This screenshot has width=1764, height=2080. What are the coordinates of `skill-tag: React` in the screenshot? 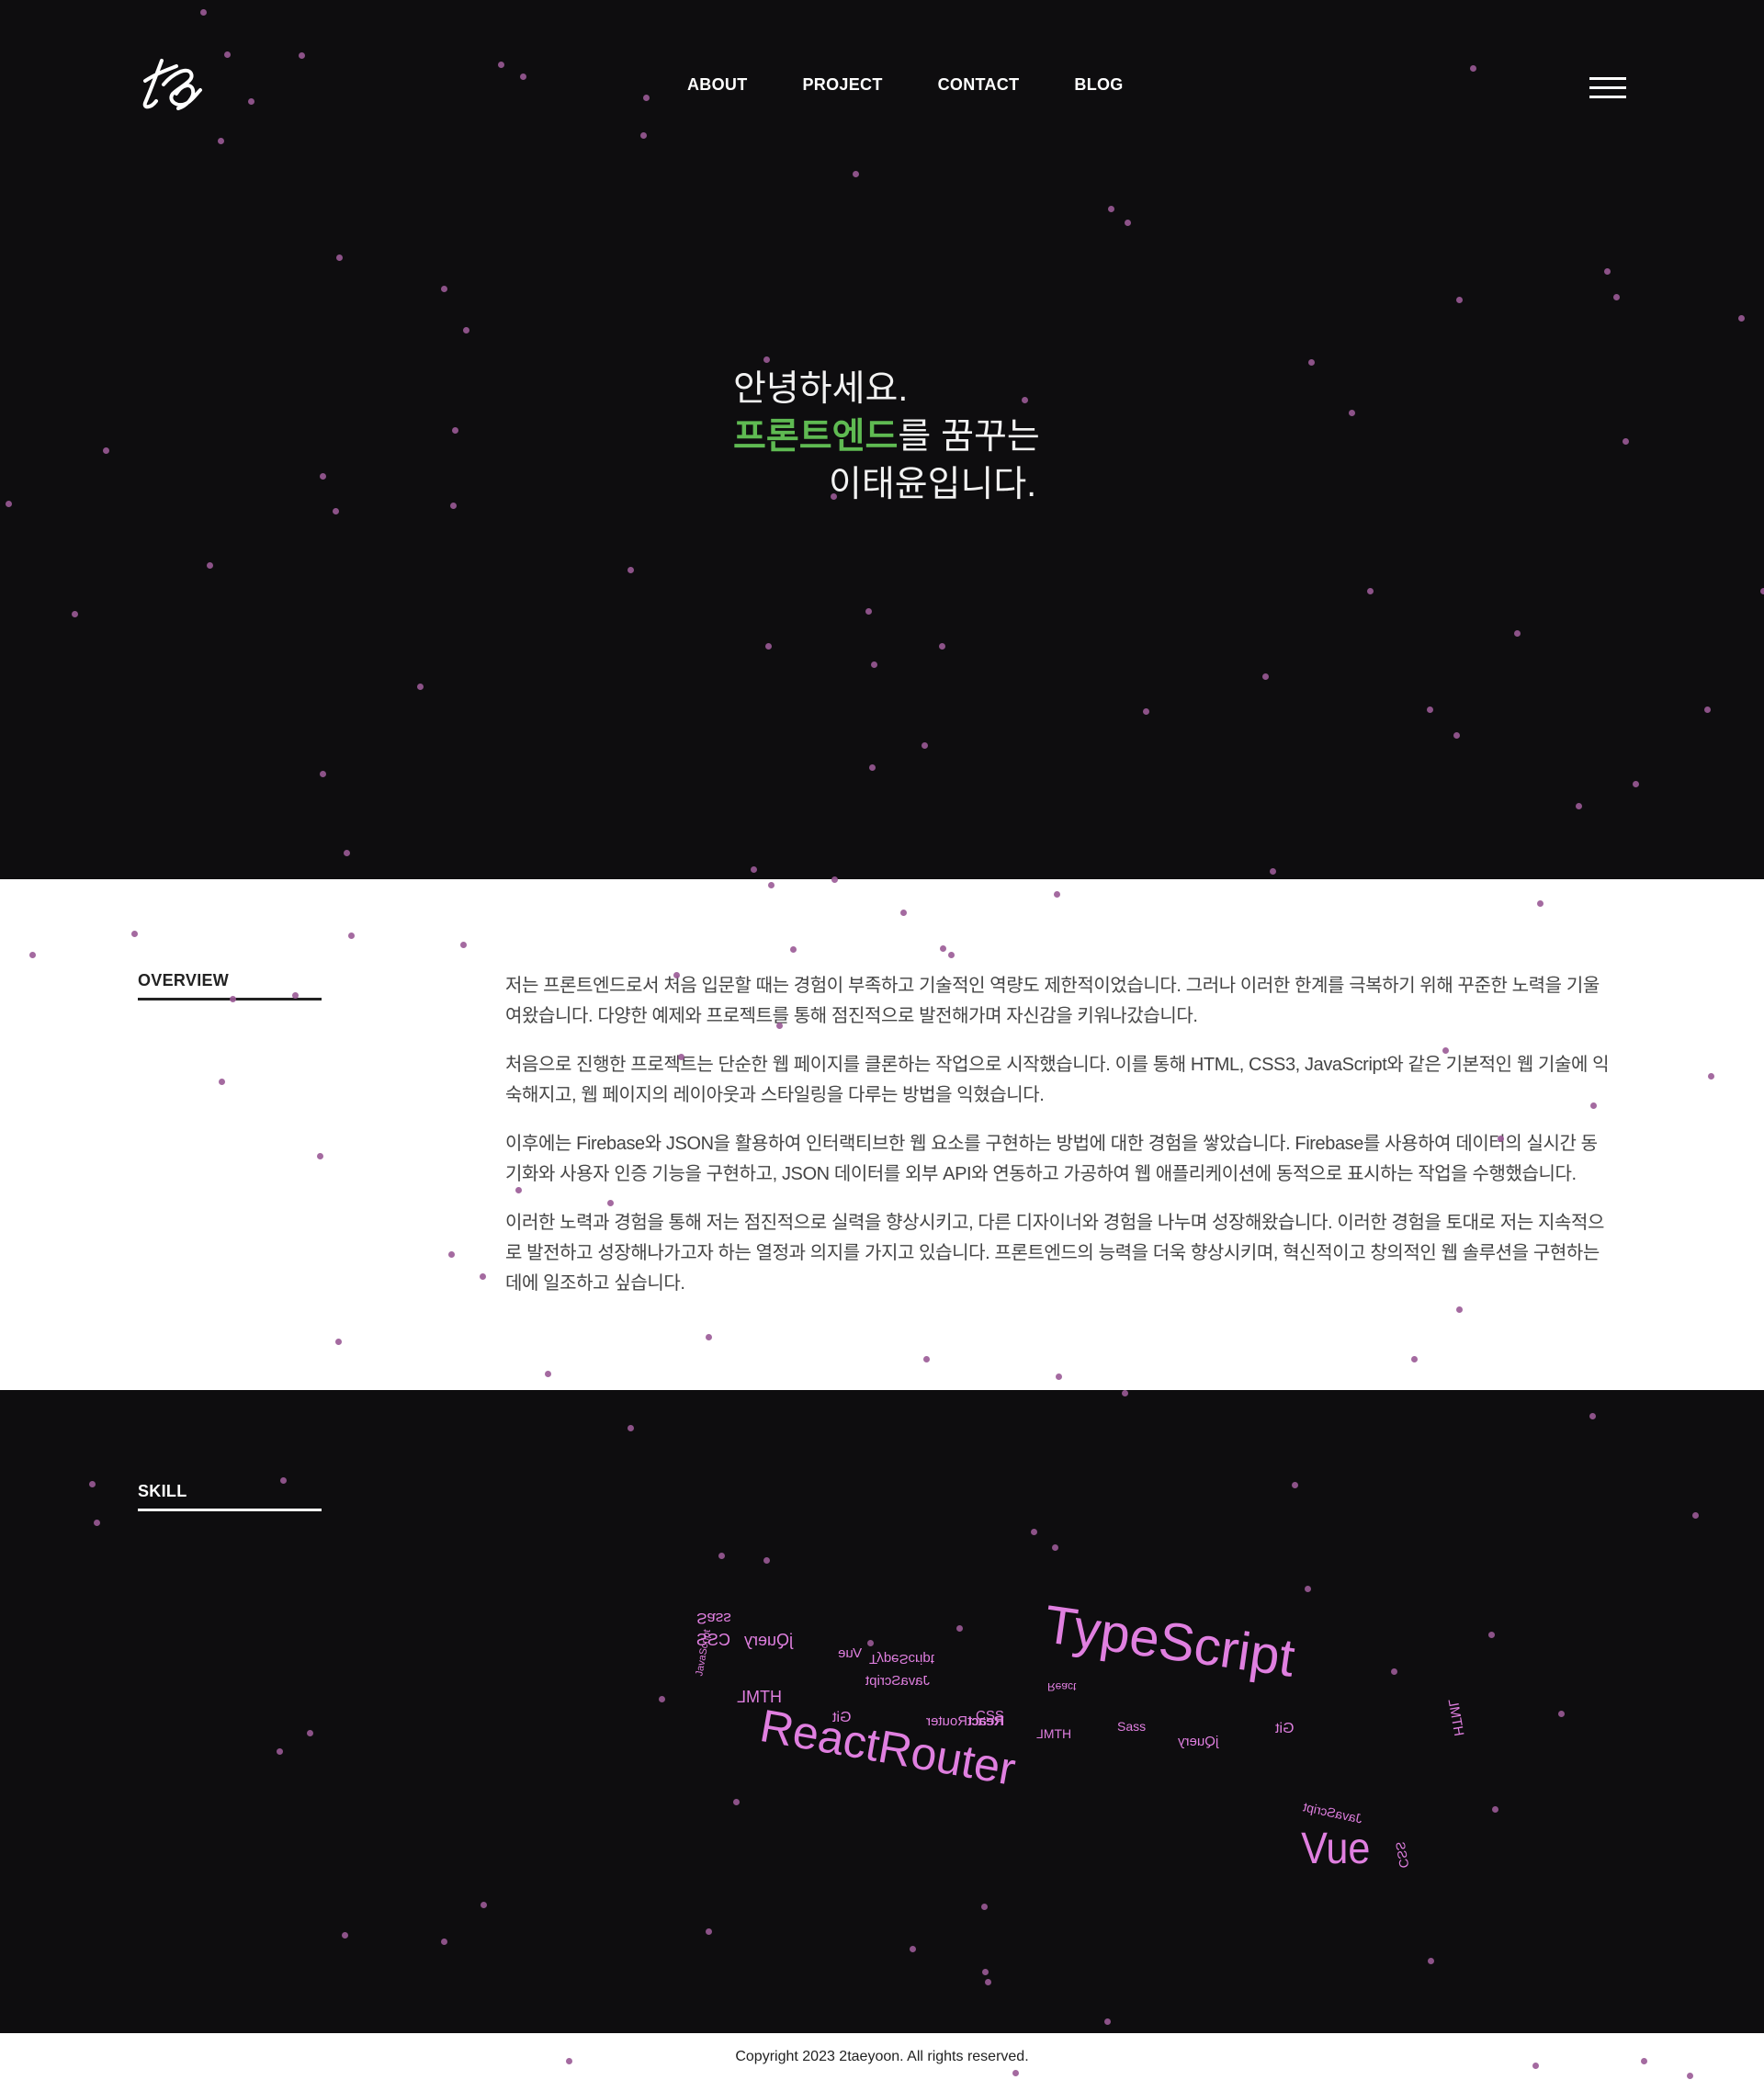 It's located at (1062, 1686).